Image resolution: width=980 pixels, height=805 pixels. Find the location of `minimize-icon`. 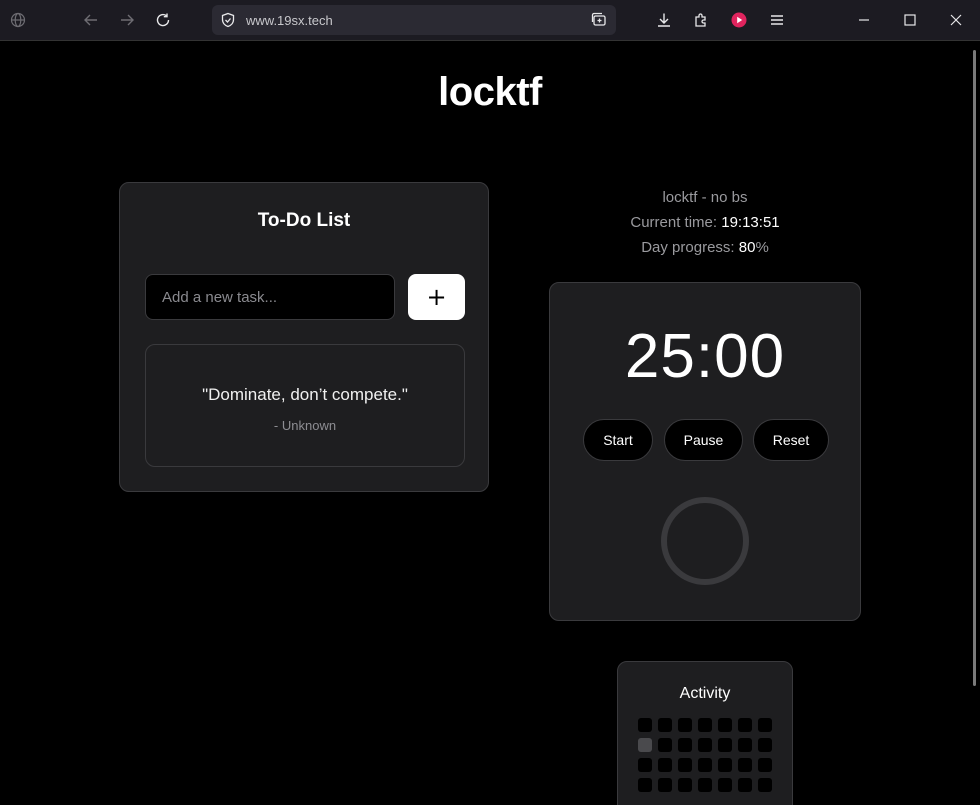

minimize-icon is located at coordinates (864, 20).